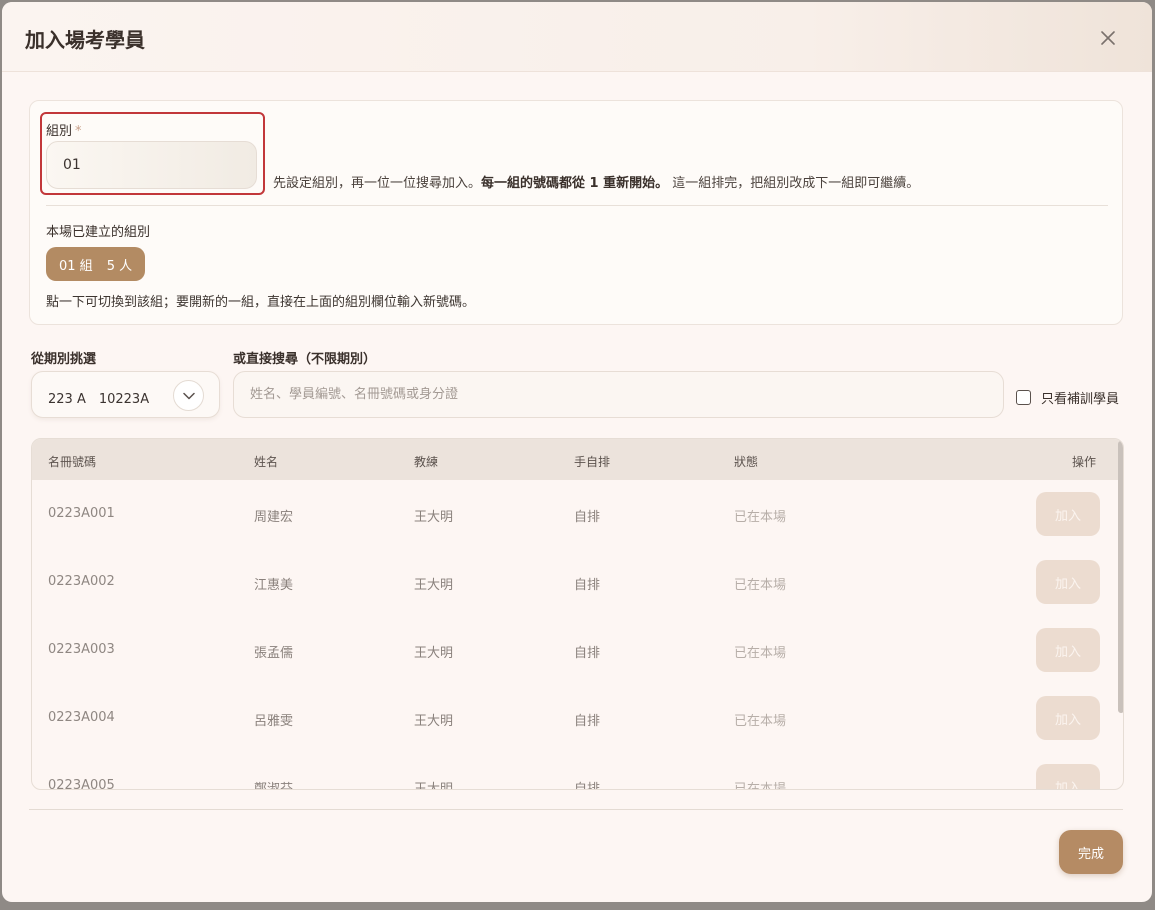 Image resolution: width=1155 pixels, height=910 pixels. I want to click on group-chip-name: 01 組, so click(76, 266).